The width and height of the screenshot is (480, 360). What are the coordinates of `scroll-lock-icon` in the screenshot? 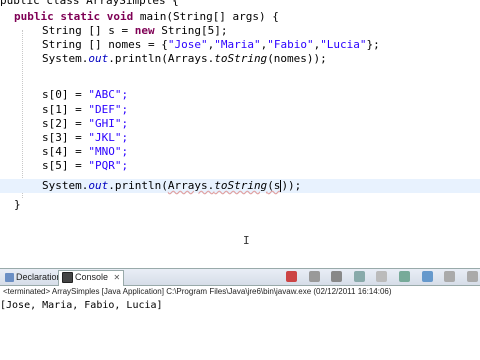 It's located at (382, 276).